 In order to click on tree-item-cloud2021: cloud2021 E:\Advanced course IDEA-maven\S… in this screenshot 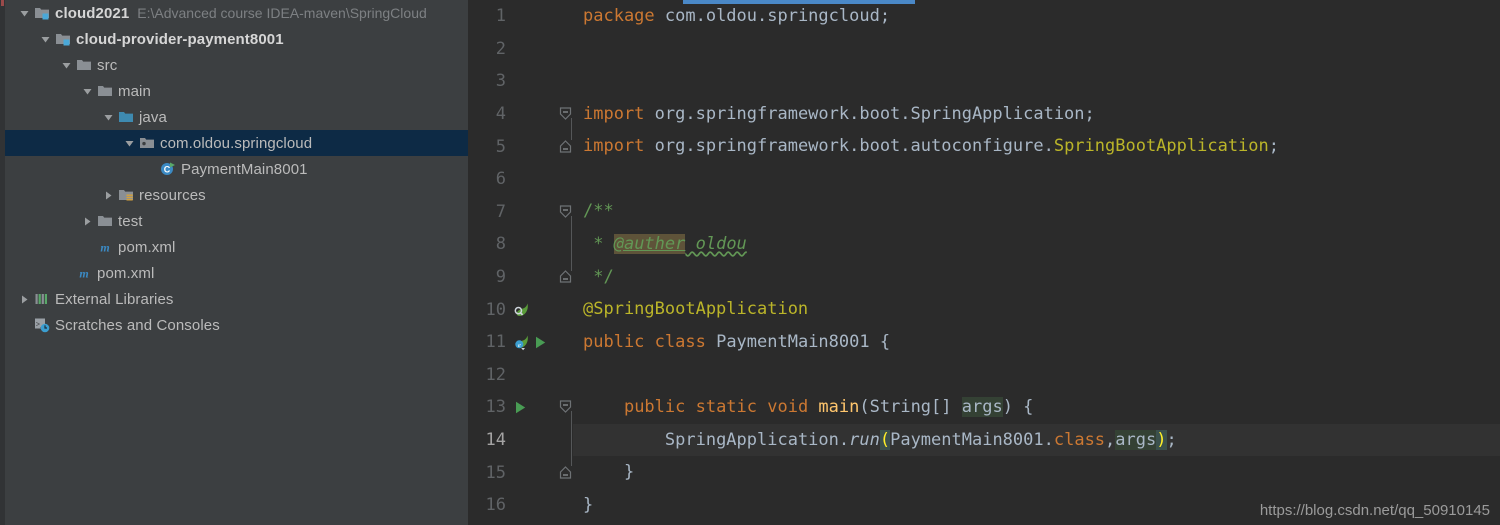, I will do `click(236, 13)`.